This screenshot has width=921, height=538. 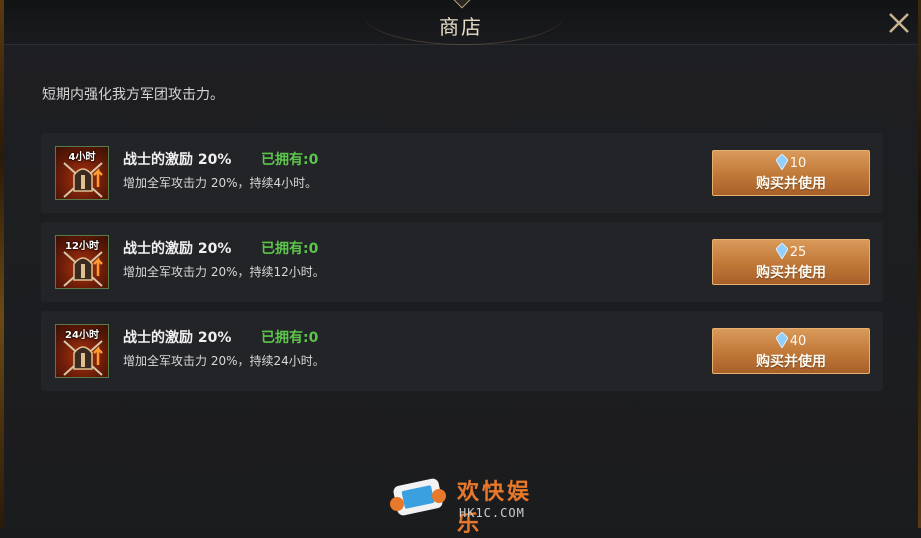 I want to click on buy-and-use-button: 25 购买并使用, so click(x=791, y=262).